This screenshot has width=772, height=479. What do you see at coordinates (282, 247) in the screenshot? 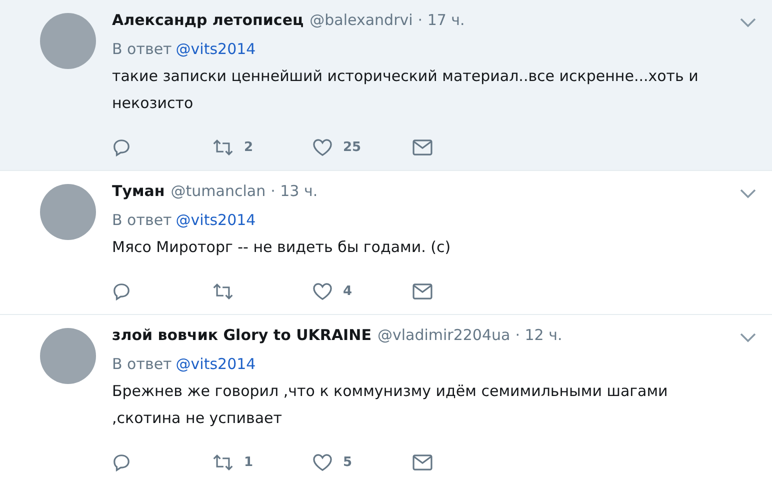
I see `tweet-text: Мясо Мироторг -- не видеть бы годами. (с)` at bounding box center [282, 247].